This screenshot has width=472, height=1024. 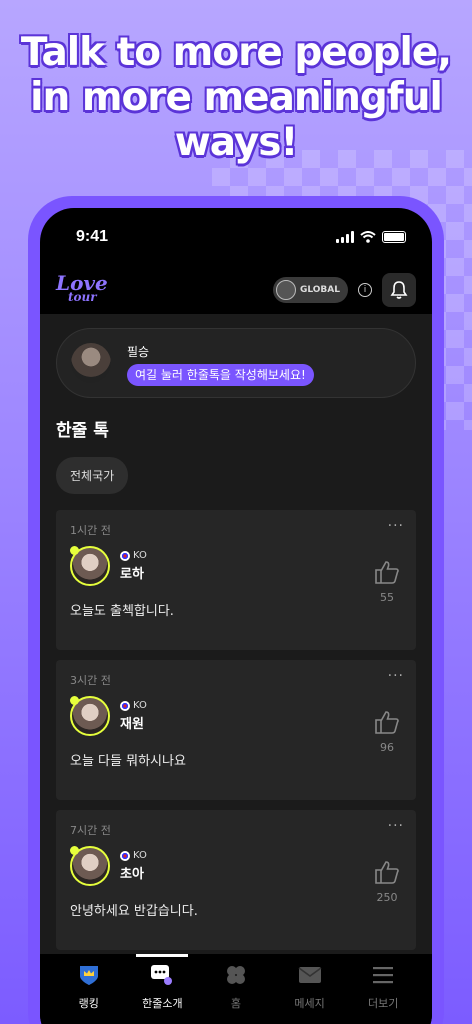 I want to click on like-count: 250, so click(x=387, y=897).